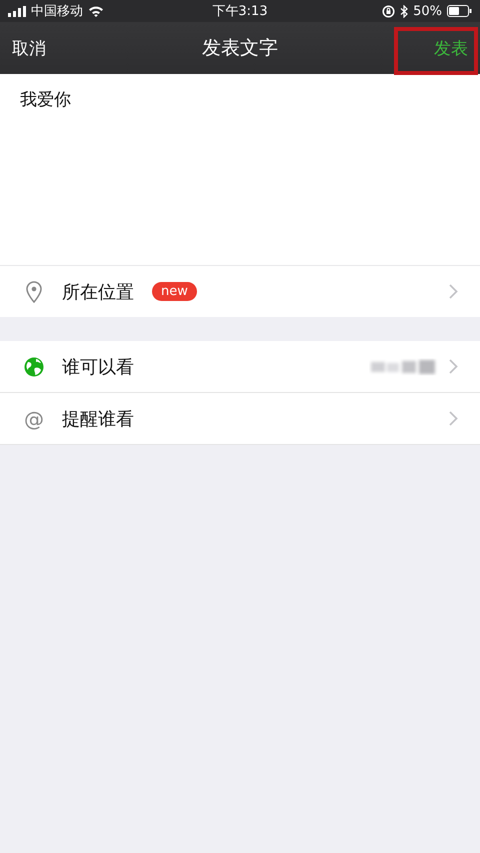 The height and width of the screenshot is (853, 480). What do you see at coordinates (427, 11) in the screenshot?
I see `battery-percent: 50%` at bounding box center [427, 11].